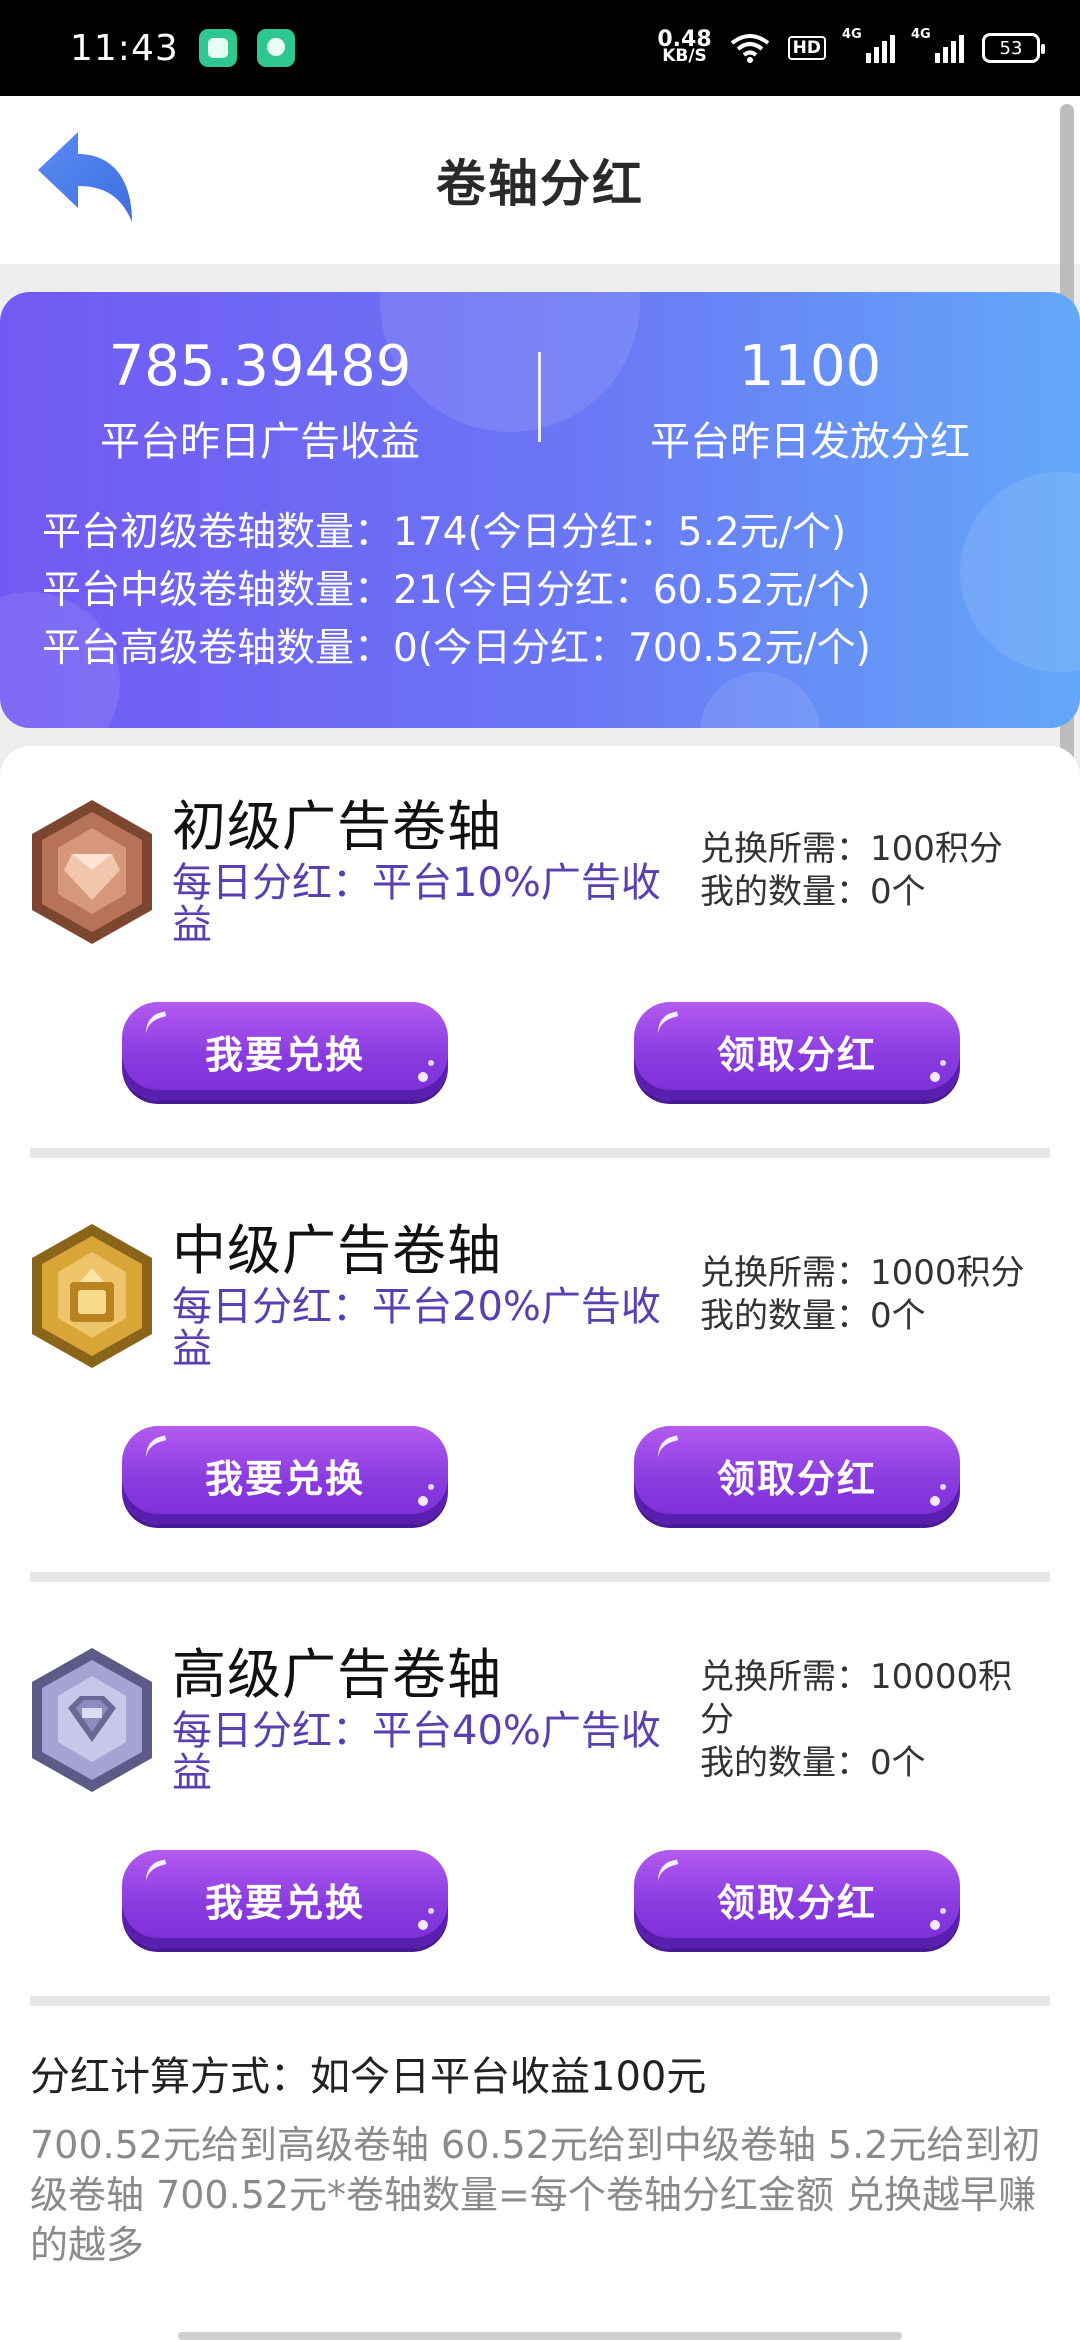  What do you see at coordinates (851, 849) in the screenshot?
I see `tier-cost: 兑换所需：100积分` at bounding box center [851, 849].